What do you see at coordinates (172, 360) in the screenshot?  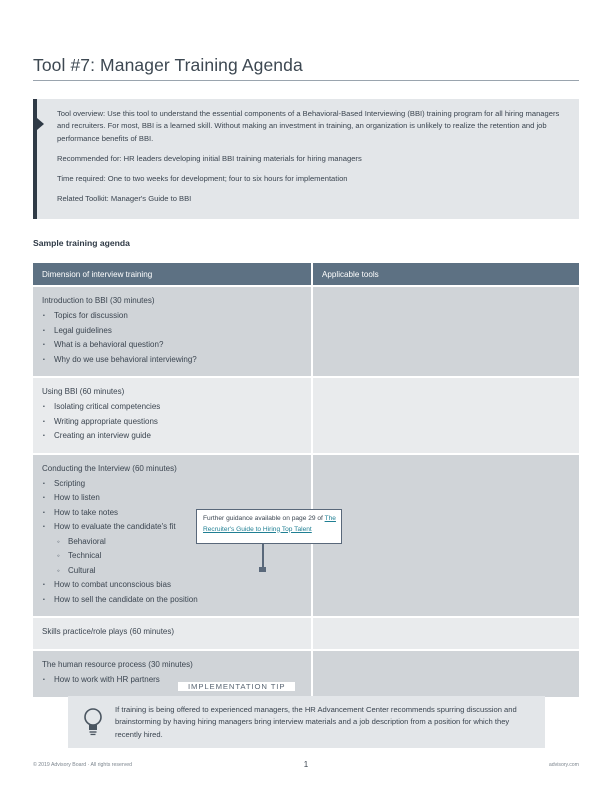 I see `list-item: Why do we use behavioral interviewing?` at bounding box center [172, 360].